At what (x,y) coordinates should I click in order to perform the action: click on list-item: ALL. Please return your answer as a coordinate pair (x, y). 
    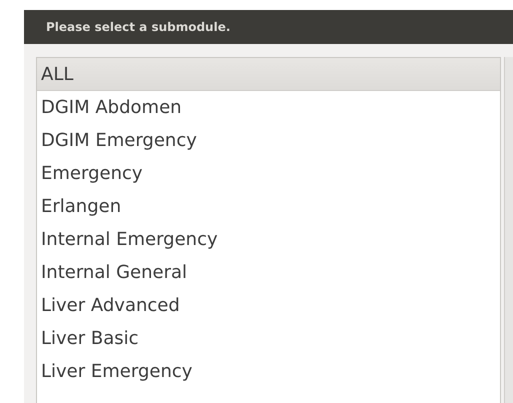
    Looking at the image, I should click on (268, 74).